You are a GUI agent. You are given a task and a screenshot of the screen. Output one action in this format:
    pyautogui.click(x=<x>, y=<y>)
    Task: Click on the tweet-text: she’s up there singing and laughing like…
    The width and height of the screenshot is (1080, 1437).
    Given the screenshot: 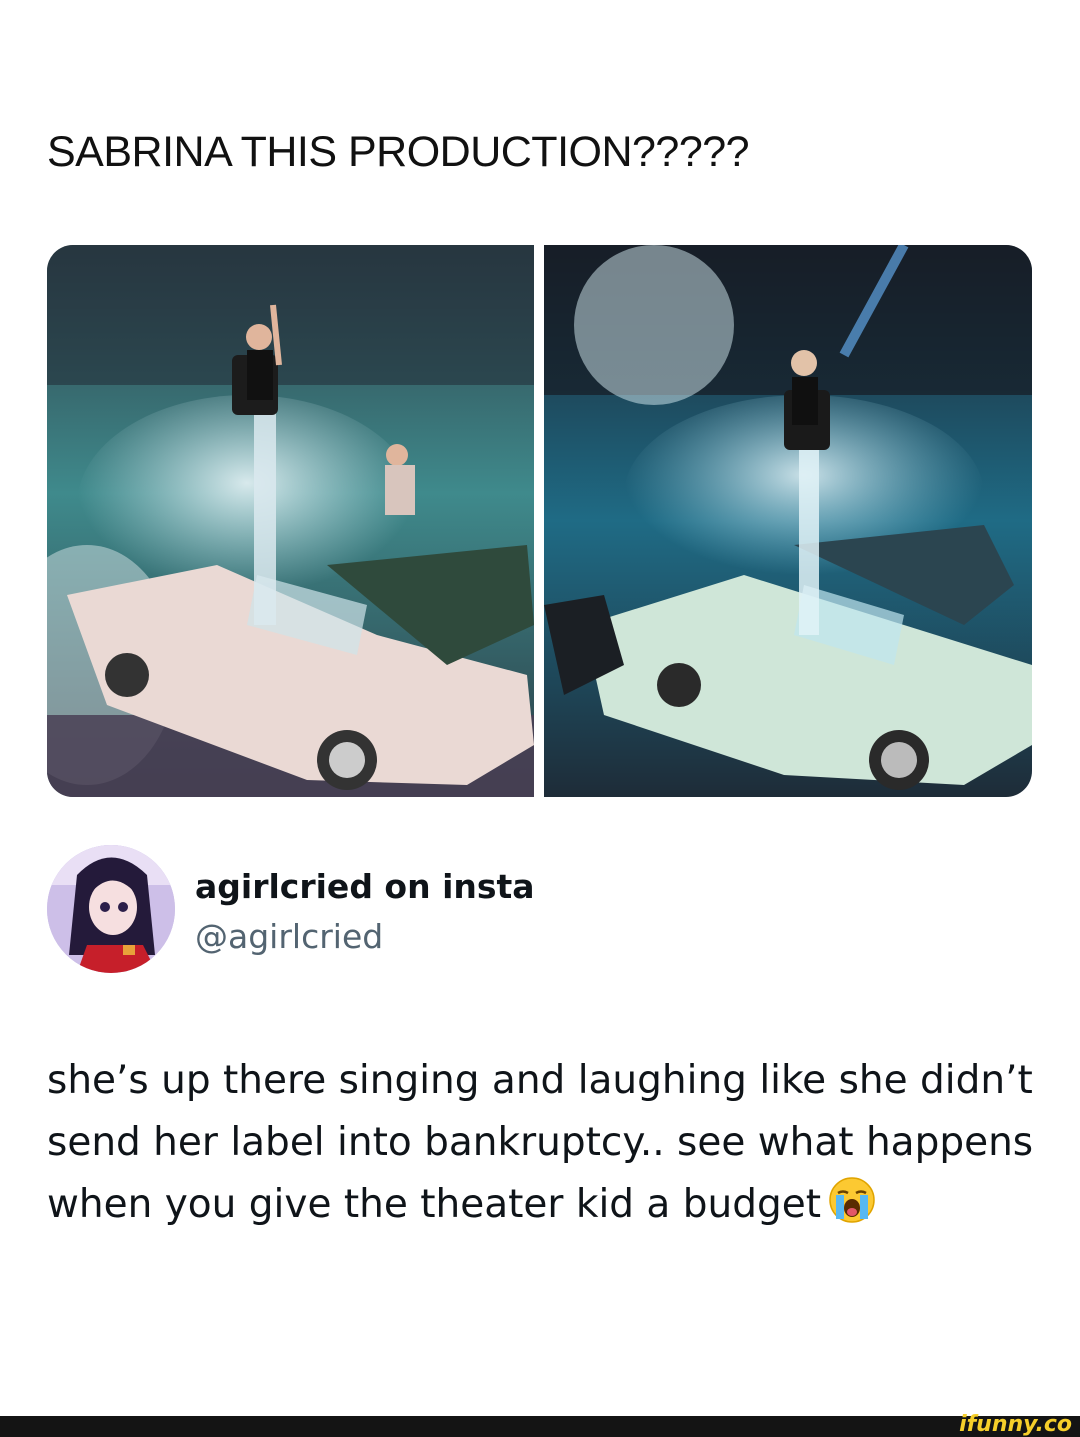 What is the action you would take?
    pyautogui.click(x=540, y=1142)
    